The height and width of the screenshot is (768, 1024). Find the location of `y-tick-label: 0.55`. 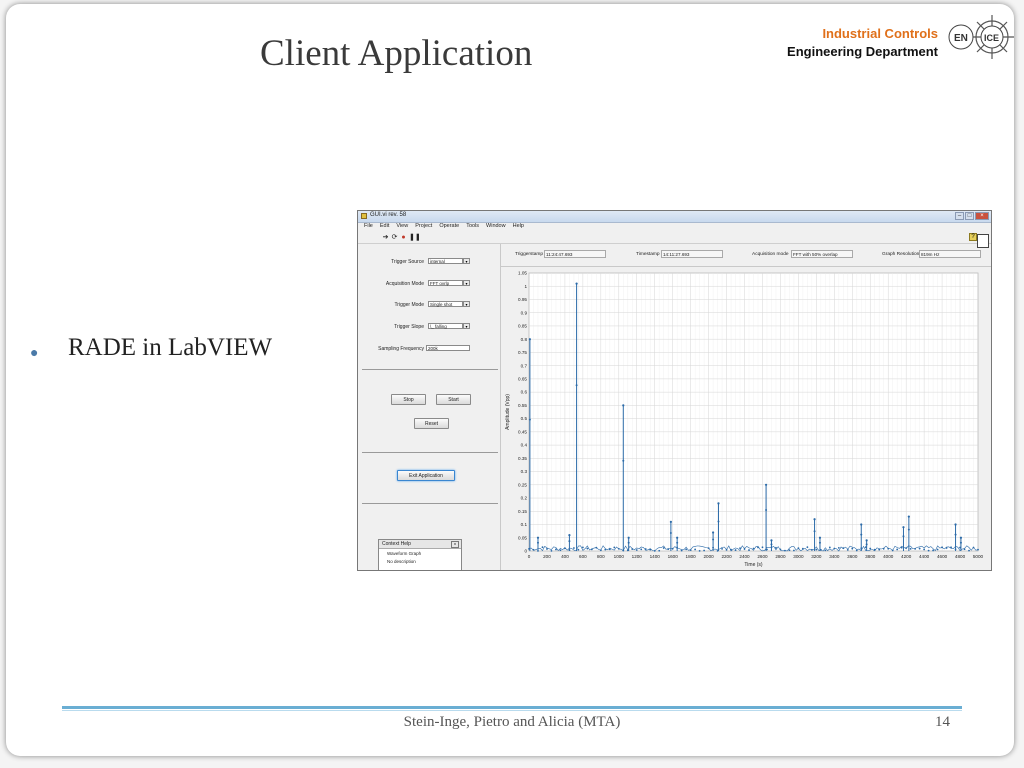

y-tick-label: 0.55 is located at coordinates (522, 405).